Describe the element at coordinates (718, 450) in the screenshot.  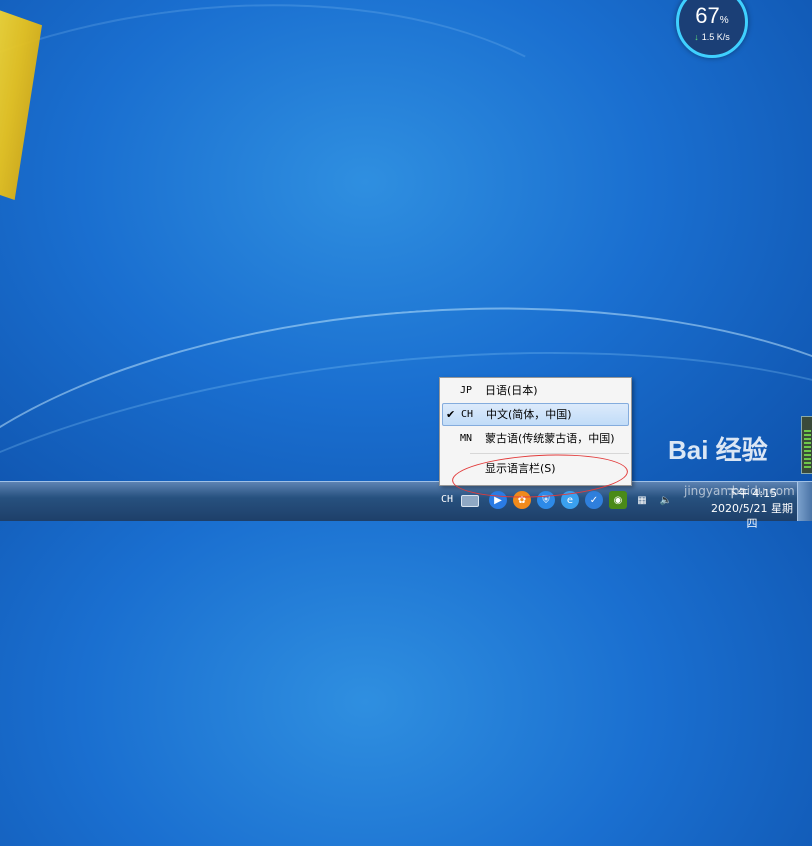
I see `baidu-watermark: Bai 经验` at that location.